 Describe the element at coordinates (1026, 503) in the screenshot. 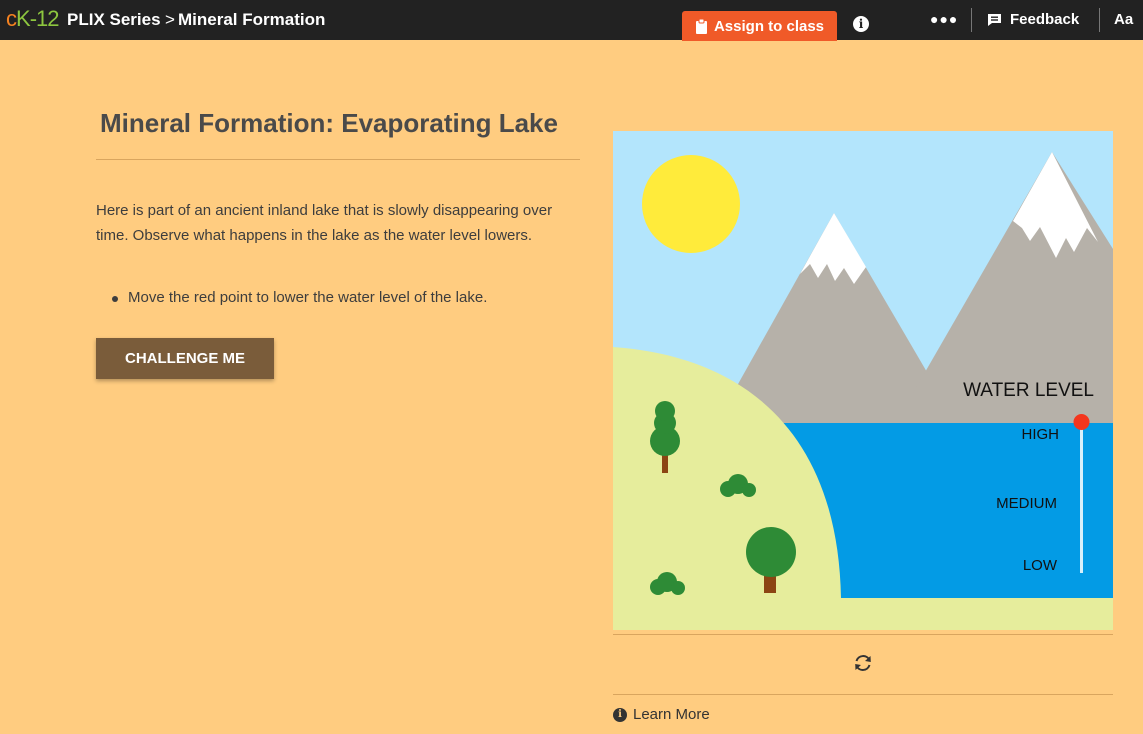

I see `level-medium-label: MEDIUM` at that location.